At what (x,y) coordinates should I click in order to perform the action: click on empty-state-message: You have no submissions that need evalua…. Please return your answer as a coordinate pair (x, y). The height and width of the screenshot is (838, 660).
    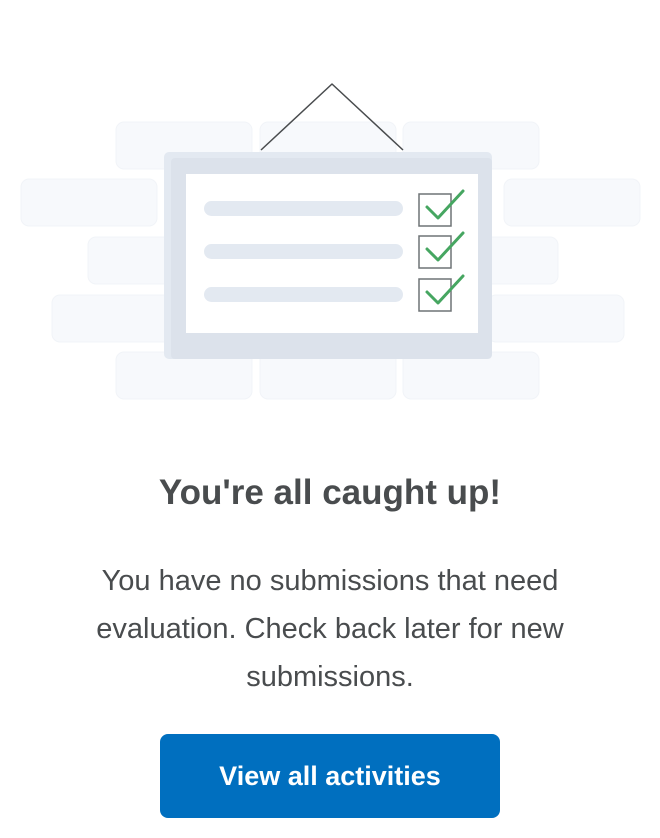
    Looking at the image, I should click on (330, 629).